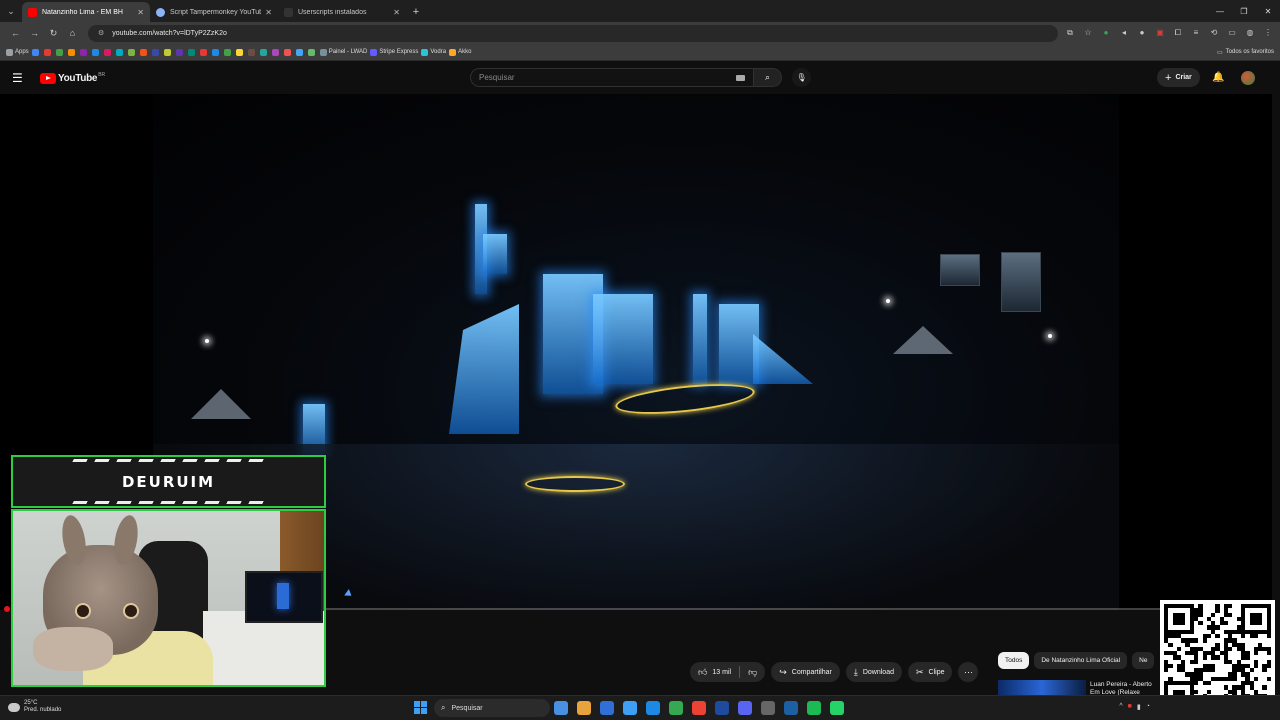 The image size is (1280, 720). Describe the element at coordinates (752, 672) in the screenshot. I see `dislike-button: 👎︎` at that location.